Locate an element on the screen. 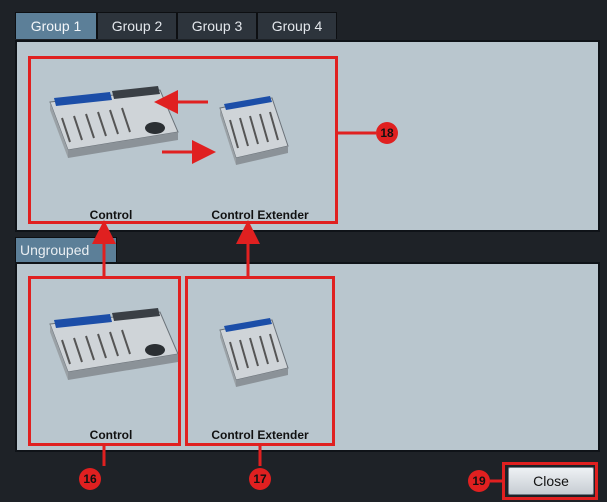  callout-badge-16: 16 is located at coordinates (90, 479).